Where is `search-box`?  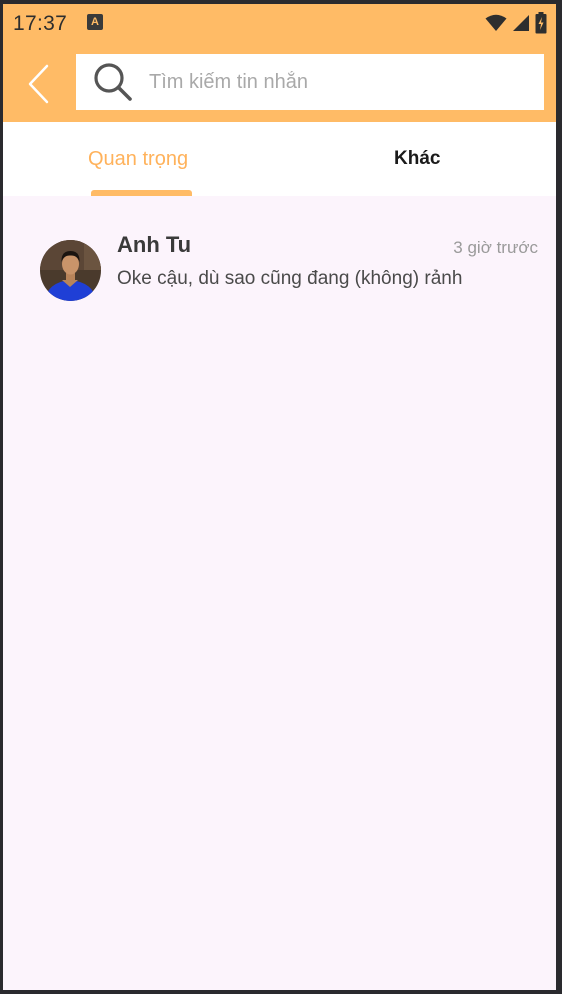 search-box is located at coordinates (310, 82).